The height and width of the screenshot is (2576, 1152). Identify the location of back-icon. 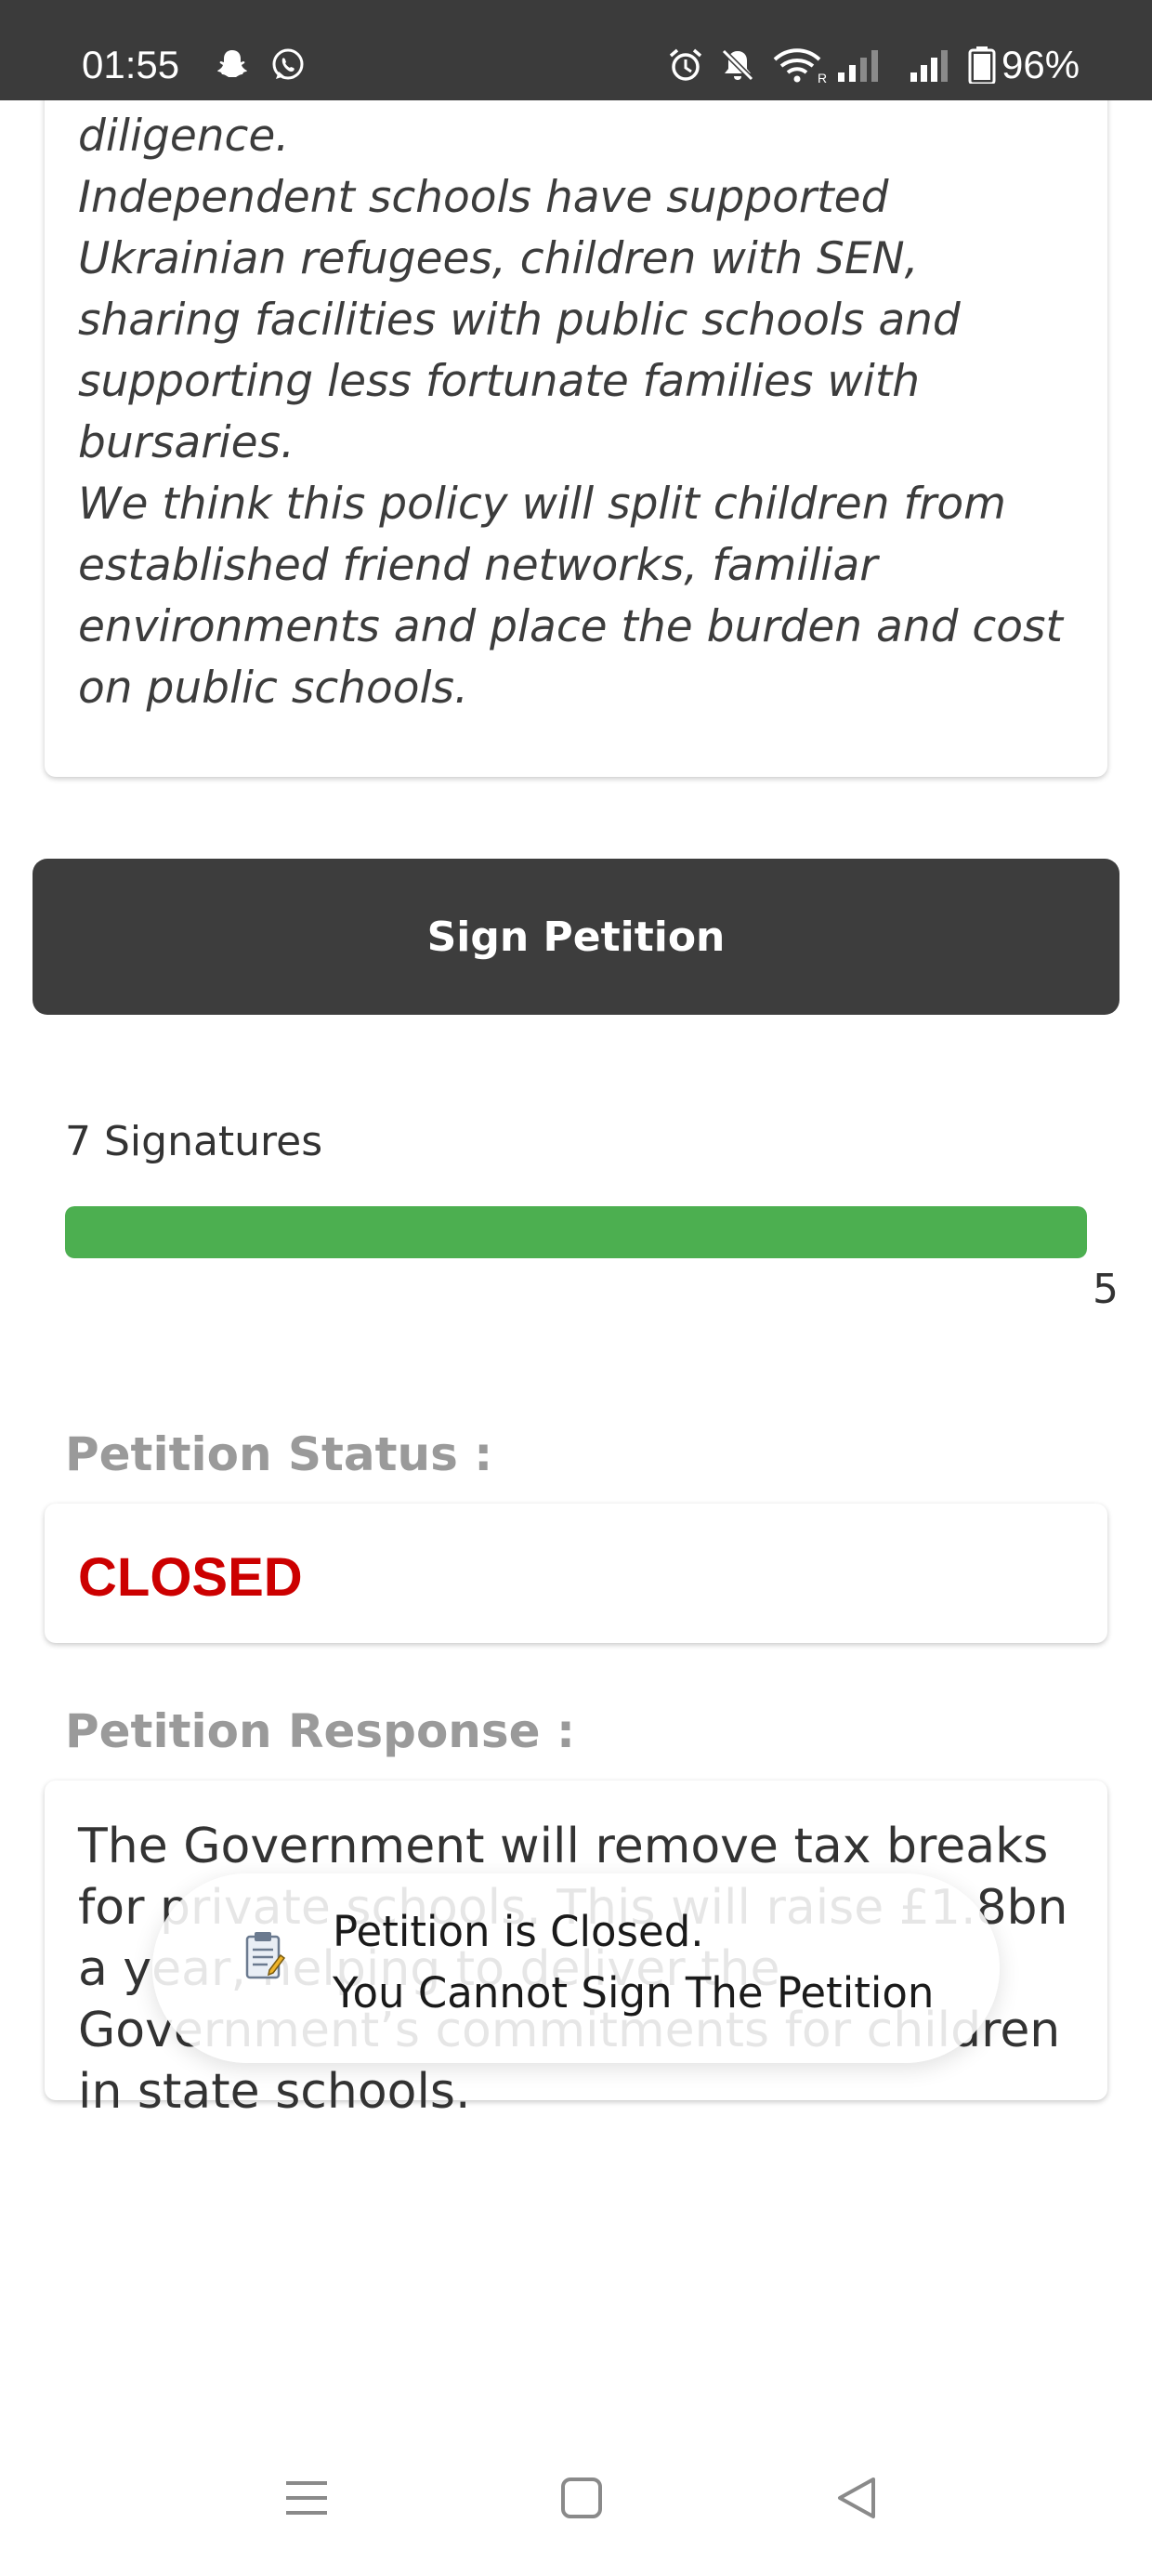
(857, 2498).